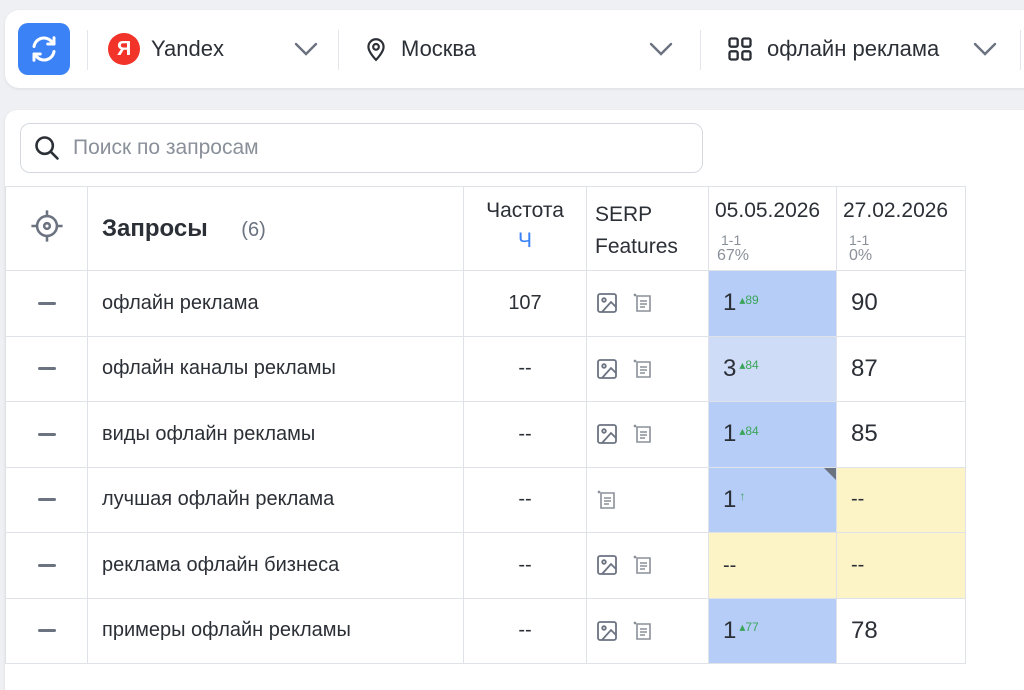 The height and width of the screenshot is (690, 1024). Describe the element at coordinates (864, 368) in the screenshot. I see `position-value: 87` at that location.